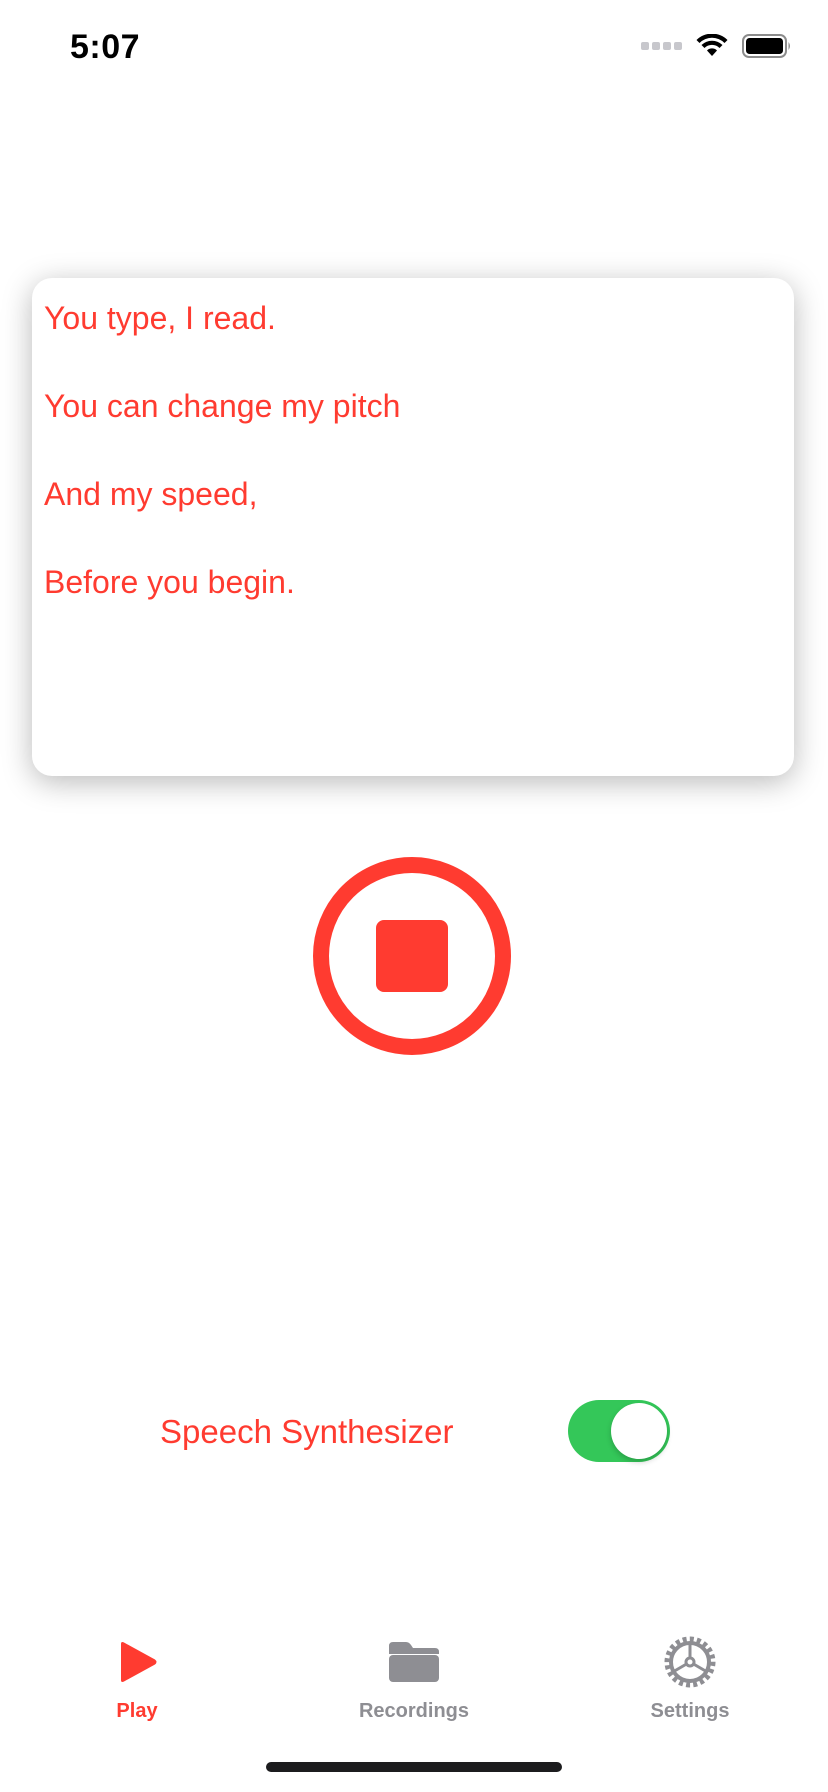  What do you see at coordinates (414, 1767) in the screenshot?
I see `home-indicator` at bounding box center [414, 1767].